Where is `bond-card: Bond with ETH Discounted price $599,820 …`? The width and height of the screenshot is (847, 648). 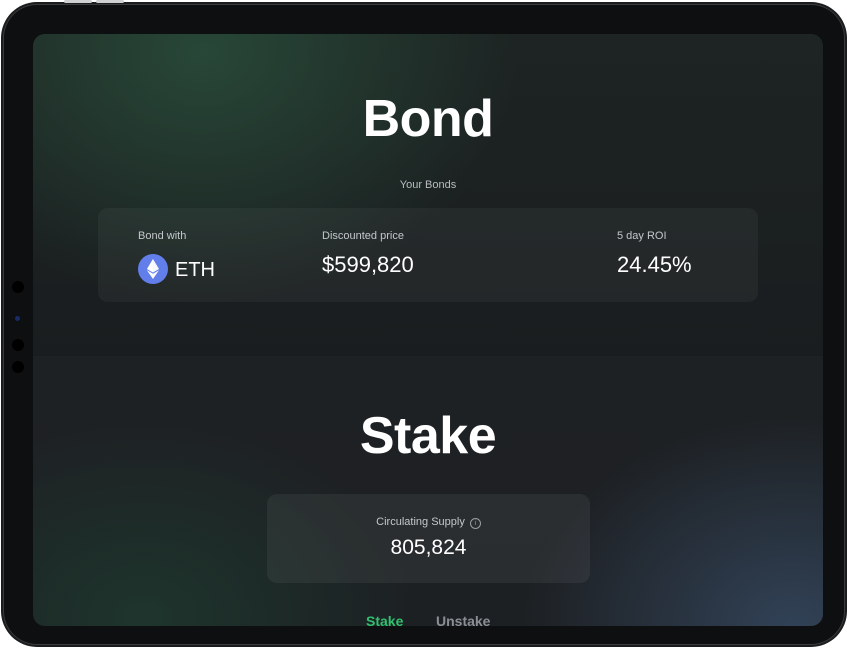 bond-card: Bond with ETH Discounted price $599,820 … is located at coordinates (428, 255).